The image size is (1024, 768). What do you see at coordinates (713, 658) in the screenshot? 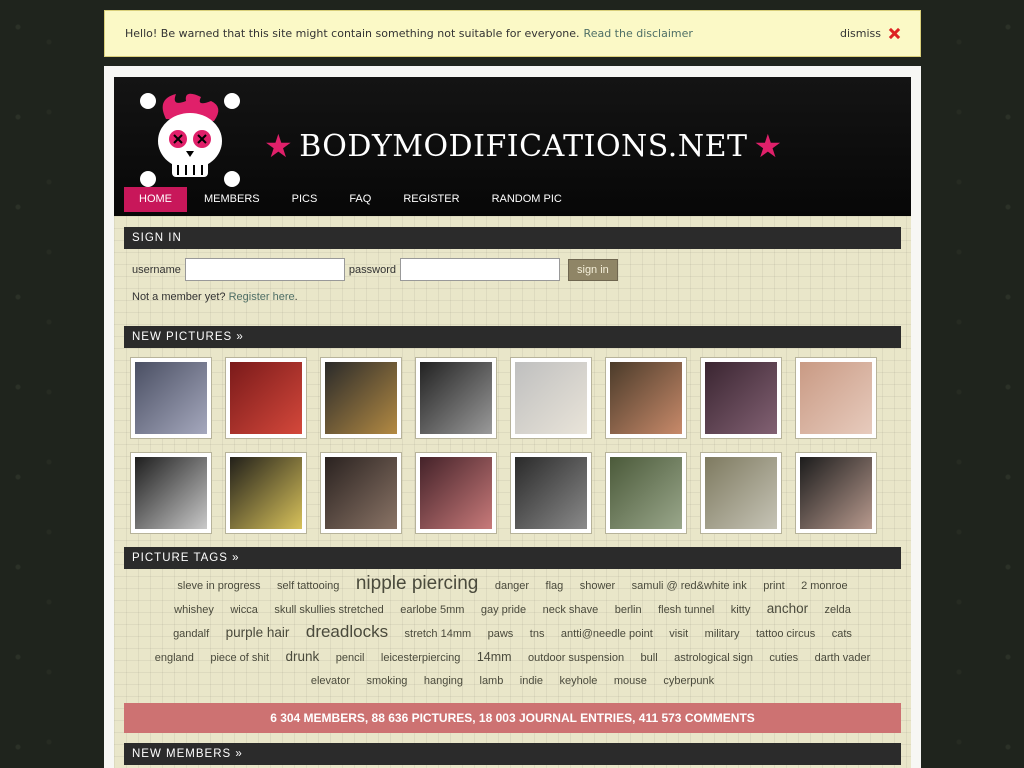
I see `tag-link: astrological sign` at bounding box center [713, 658].